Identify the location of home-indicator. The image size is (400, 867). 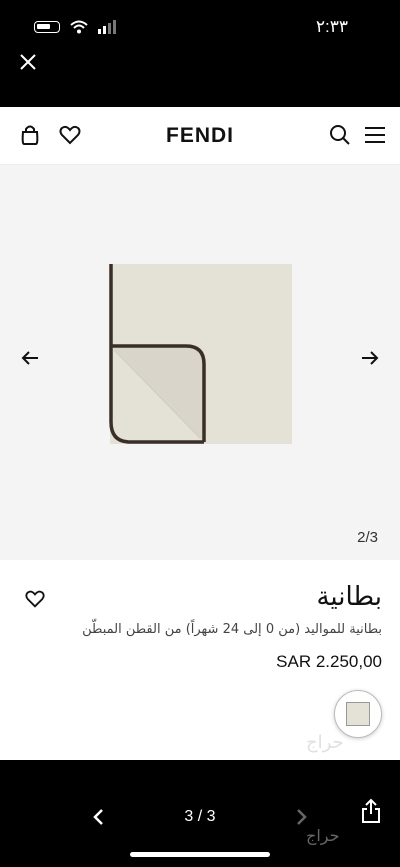
(200, 854).